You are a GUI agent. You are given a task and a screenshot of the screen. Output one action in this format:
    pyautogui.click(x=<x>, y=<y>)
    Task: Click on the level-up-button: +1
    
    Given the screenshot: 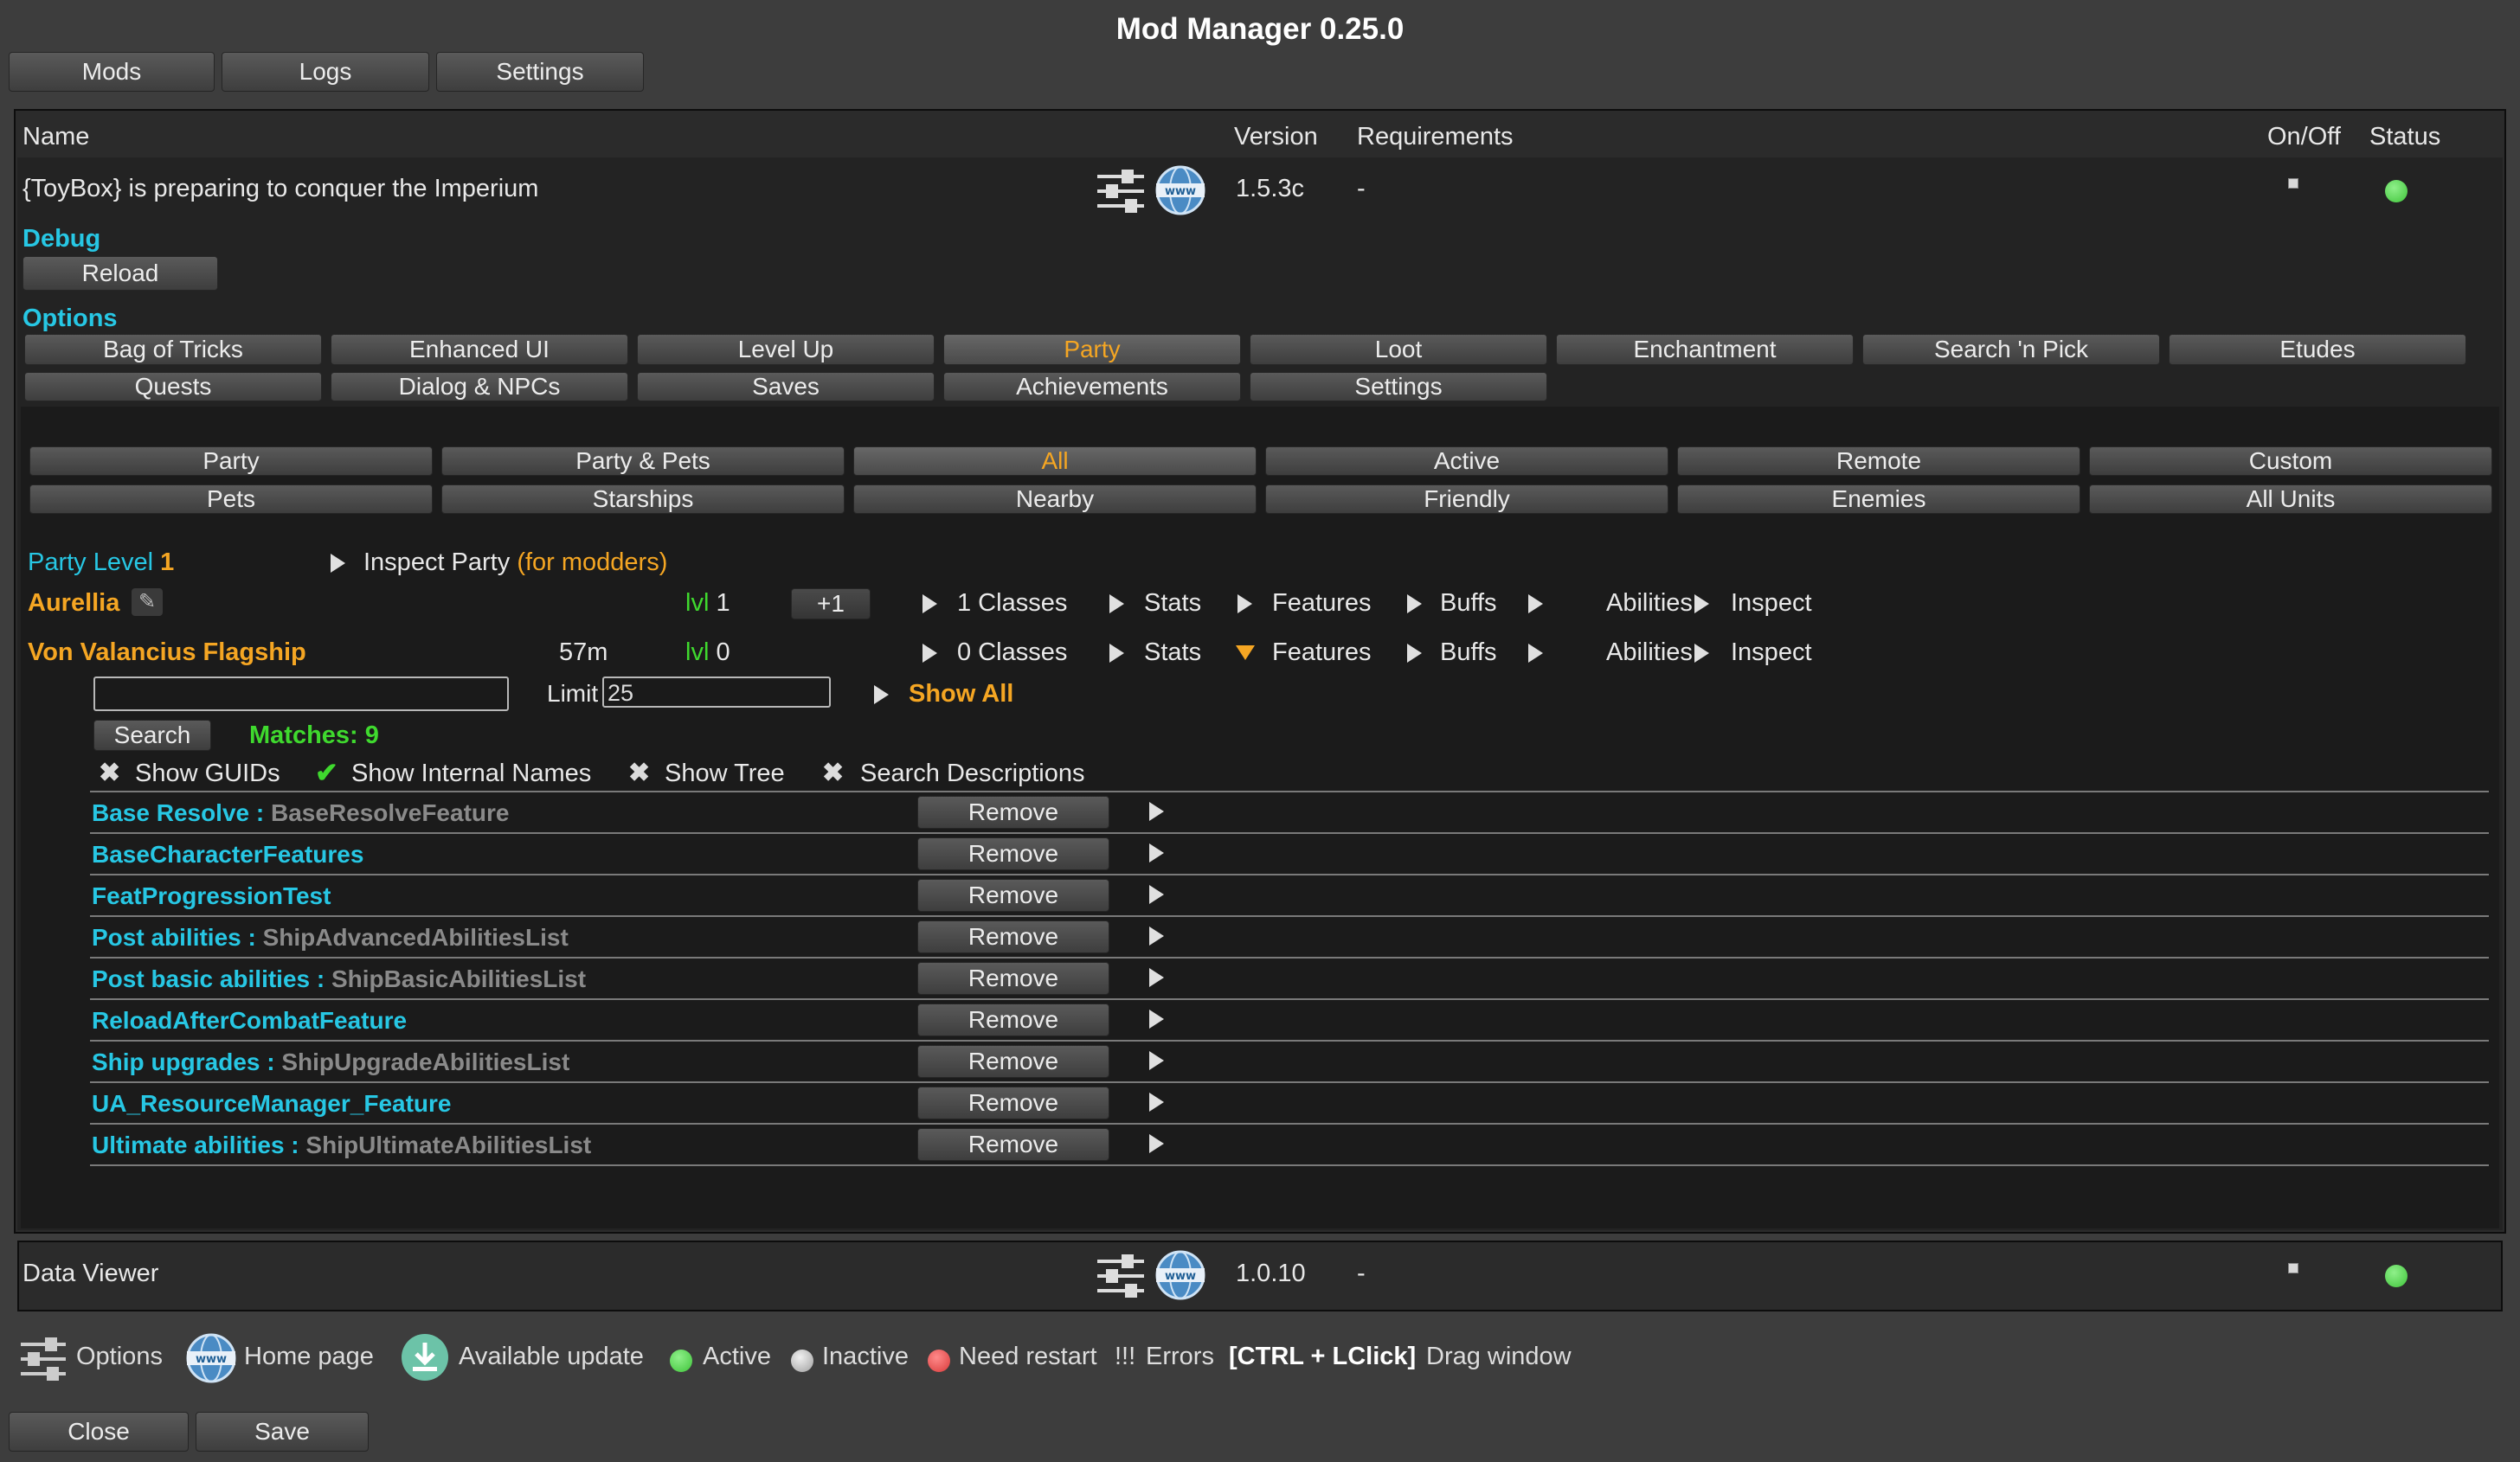 What is the action you would take?
    pyautogui.click(x=831, y=604)
    